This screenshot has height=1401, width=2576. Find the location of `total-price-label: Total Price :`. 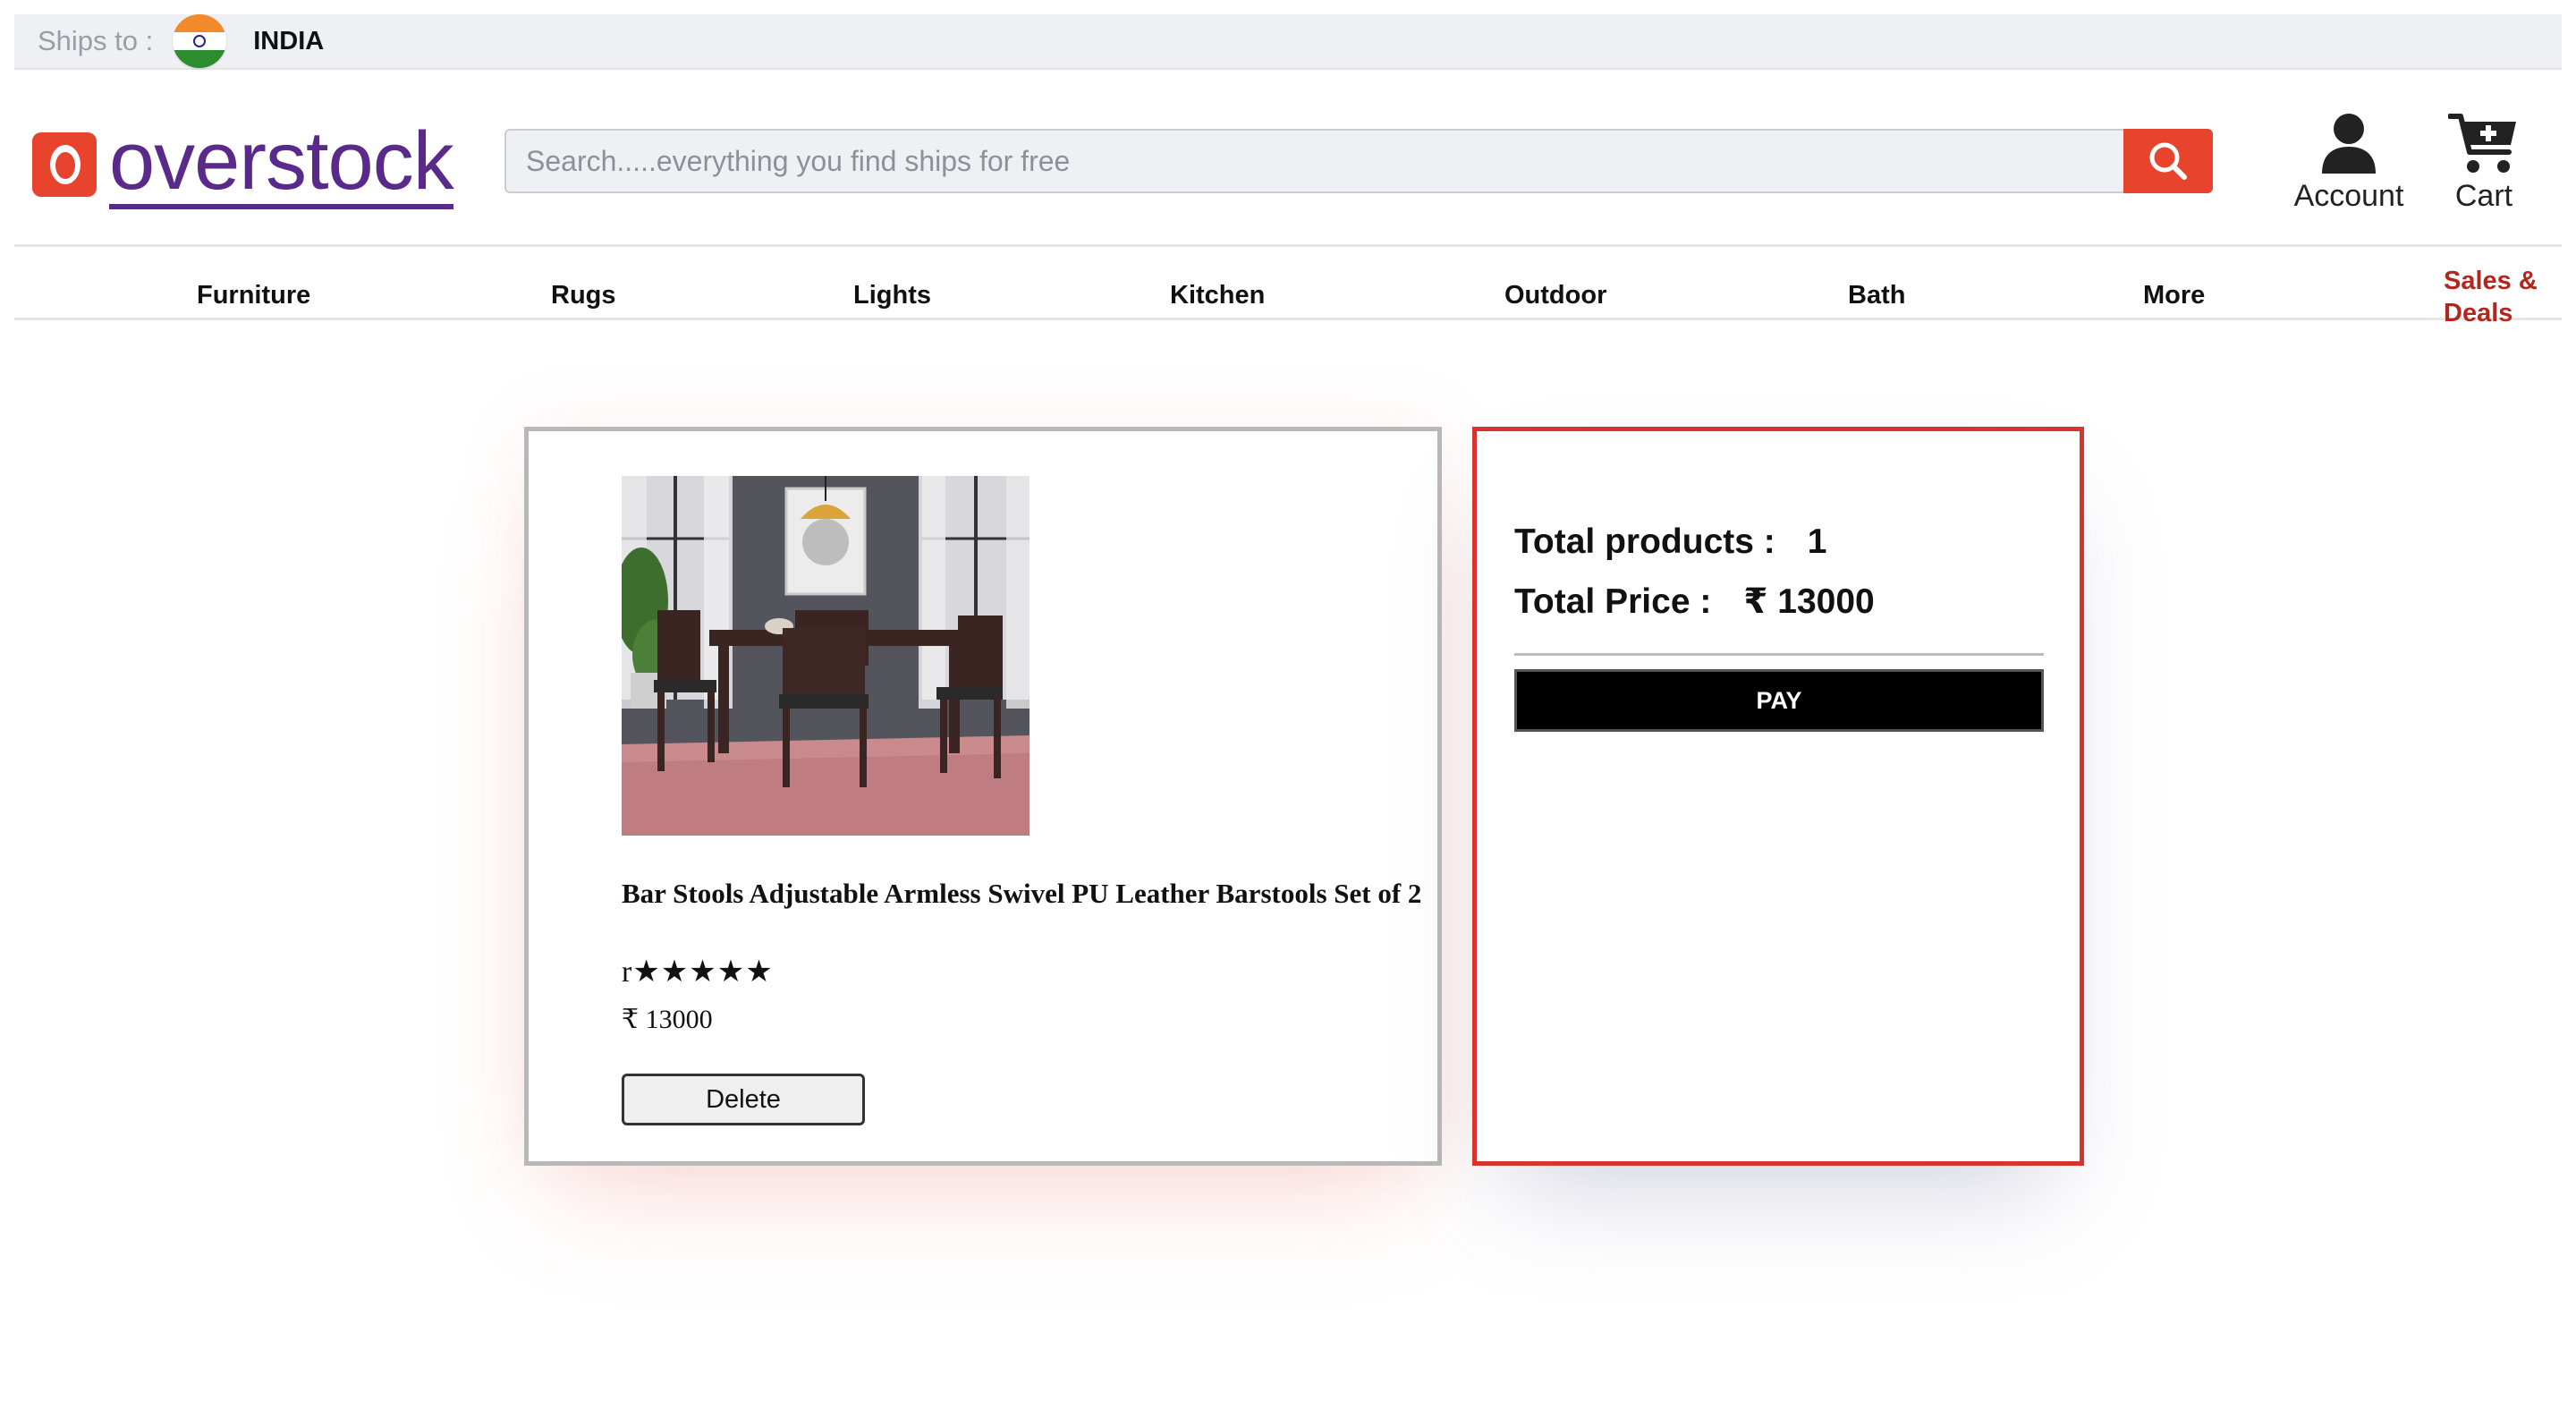

total-price-label: Total Price : is located at coordinates (1613, 601).